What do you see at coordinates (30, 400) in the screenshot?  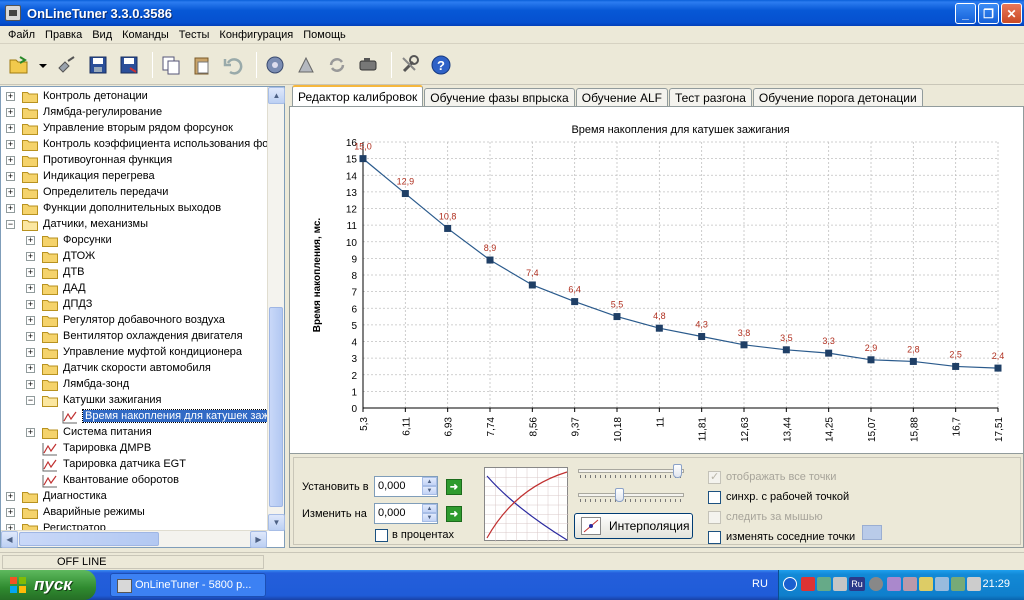 I see `collapse-icon: −` at bounding box center [30, 400].